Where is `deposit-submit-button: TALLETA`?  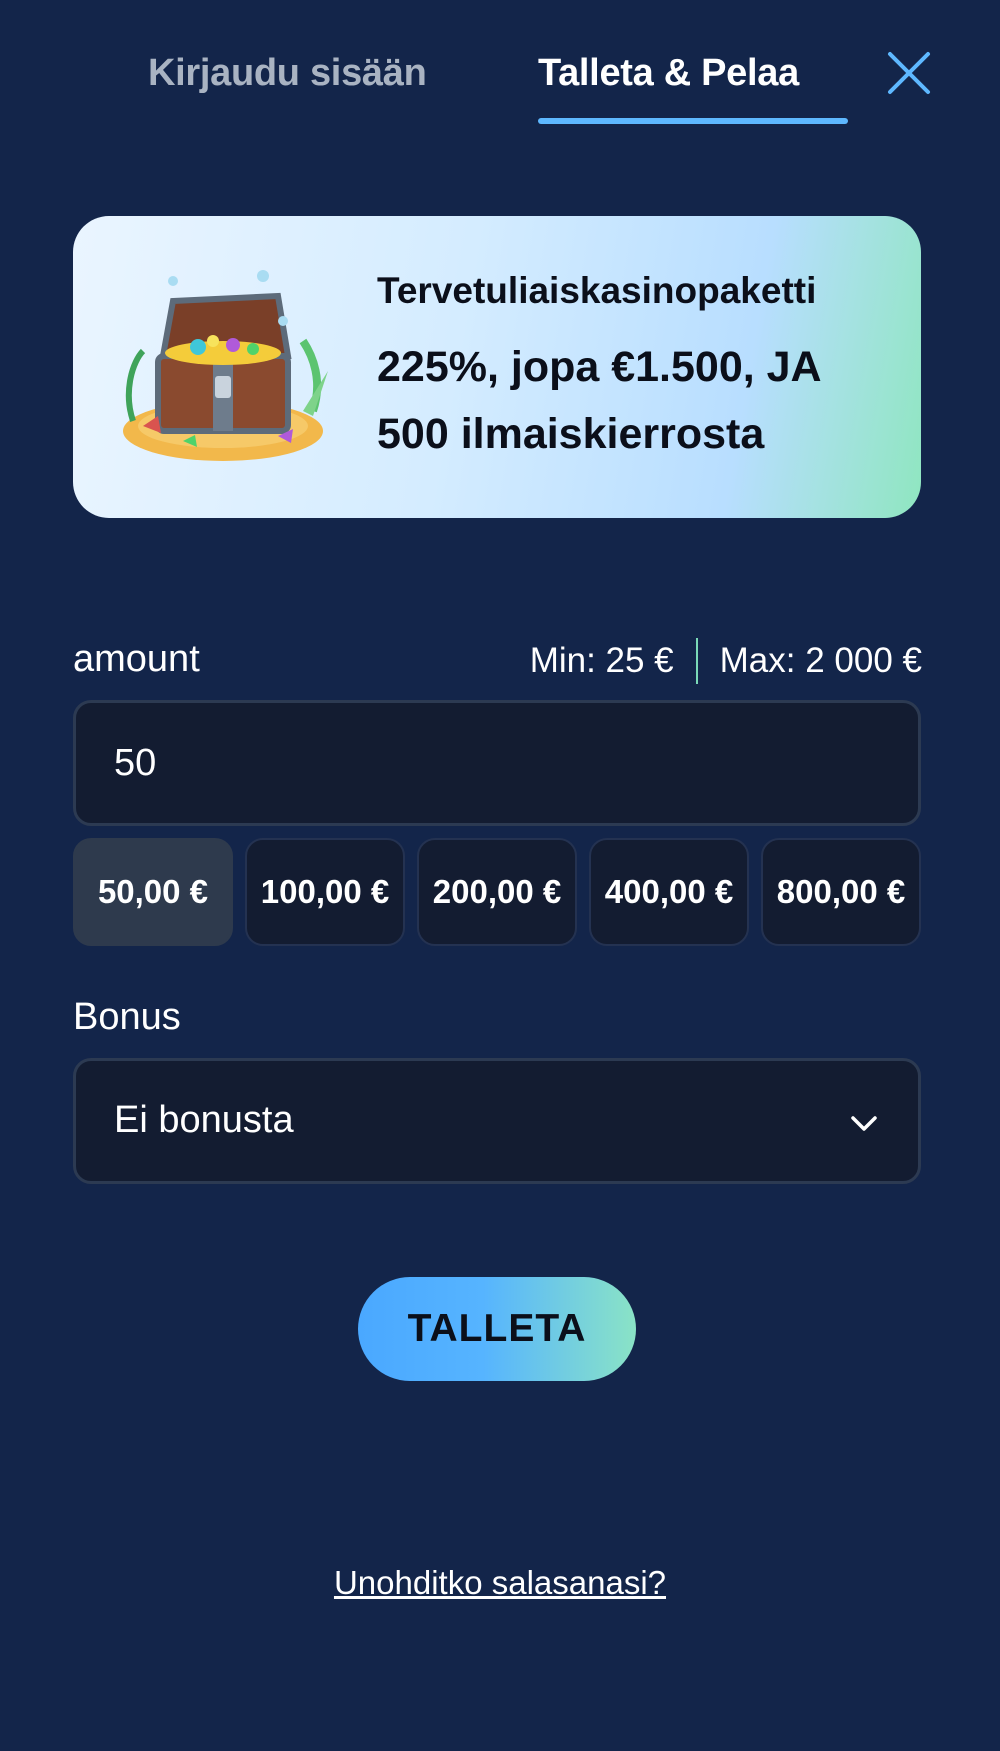
deposit-submit-button: TALLETA is located at coordinates (497, 1329).